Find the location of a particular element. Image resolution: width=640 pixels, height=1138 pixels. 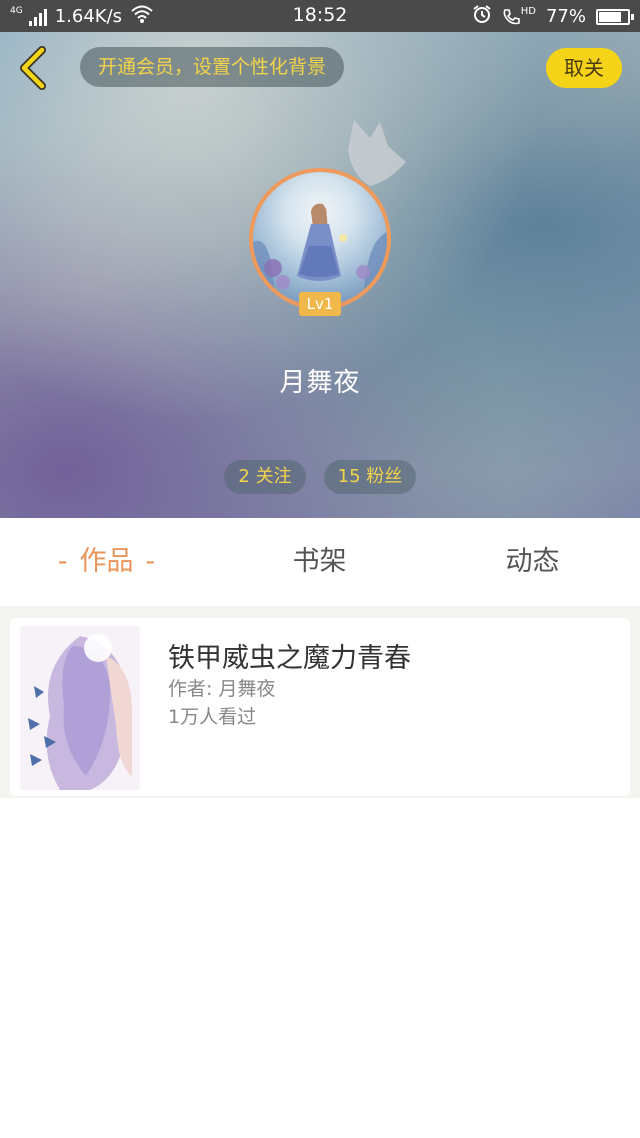

book-author: 作者: 月舞夜 is located at coordinates (222, 689).